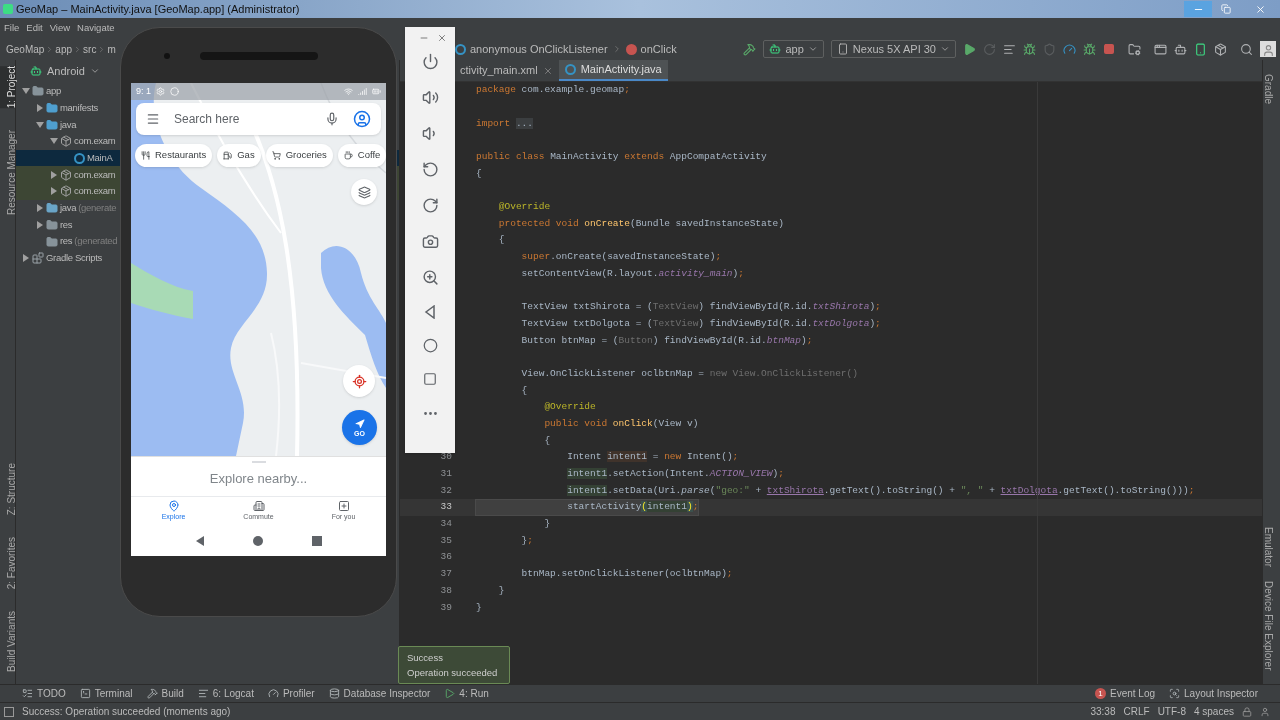  What do you see at coordinates (750, 49) in the screenshot?
I see `hammer-icon` at bounding box center [750, 49].